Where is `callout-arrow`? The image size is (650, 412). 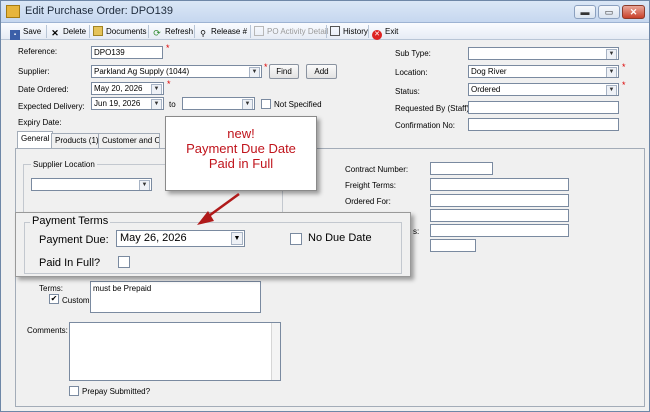 callout-arrow is located at coordinates (218, 208).